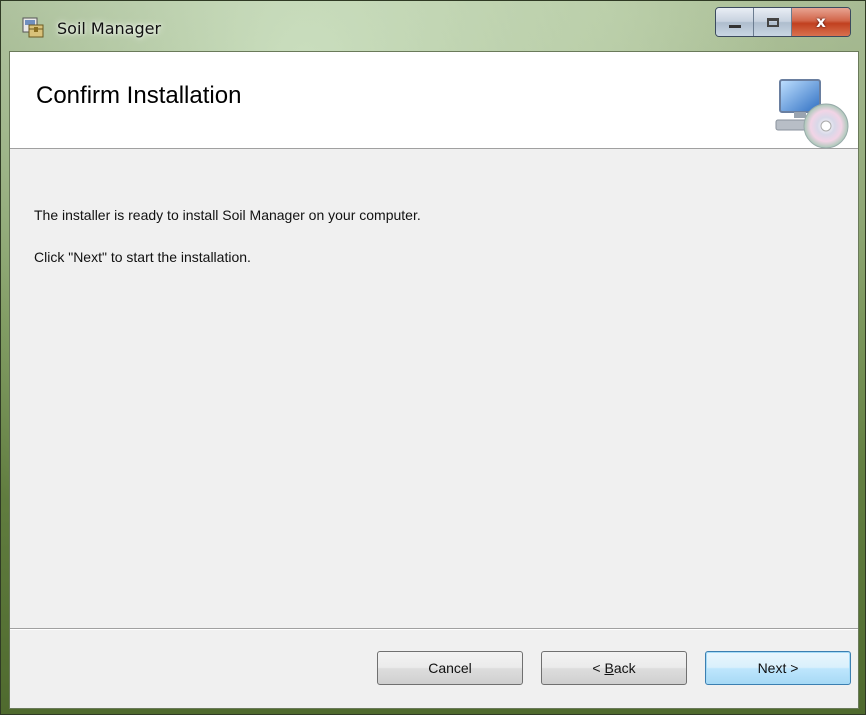 Image resolution: width=866 pixels, height=715 pixels. I want to click on next-button: Next >, so click(778, 668).